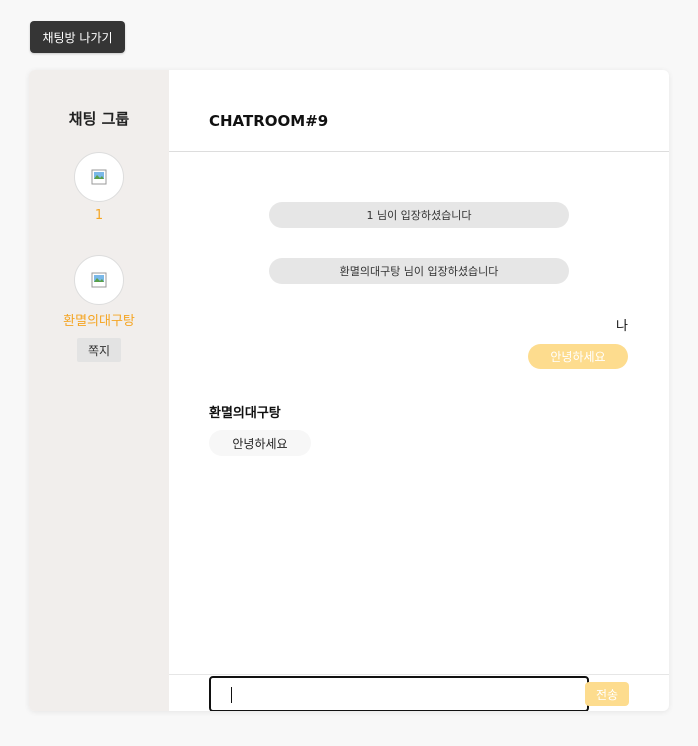 This screenshot has width=698, height=746. What do you see at coordinates (419, 151) in the screenshot?
I see `header-divider` at bounding box center [419, 151].